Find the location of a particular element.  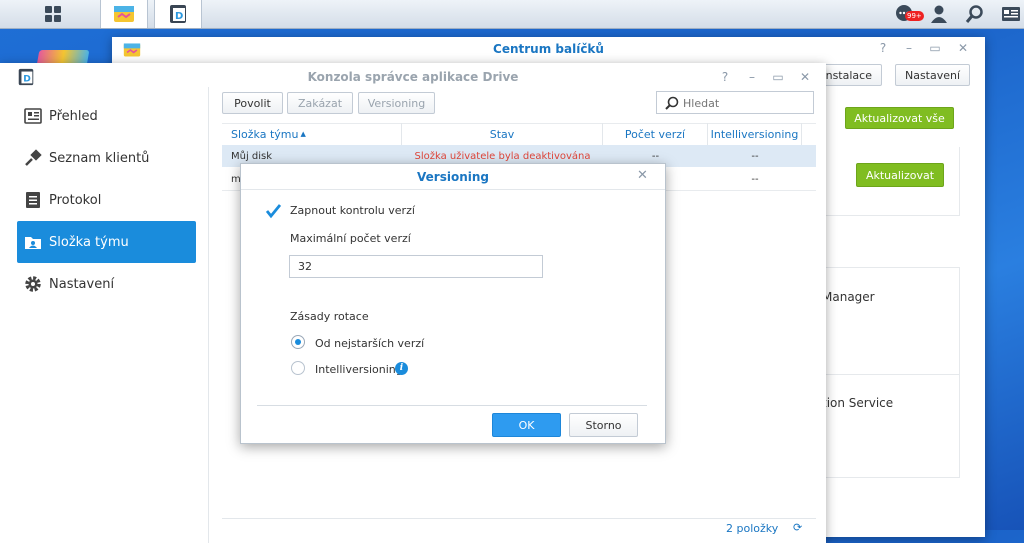

enable-versioning-label: Zapnout kontrolu verzí is located at coordinates (352, 210).